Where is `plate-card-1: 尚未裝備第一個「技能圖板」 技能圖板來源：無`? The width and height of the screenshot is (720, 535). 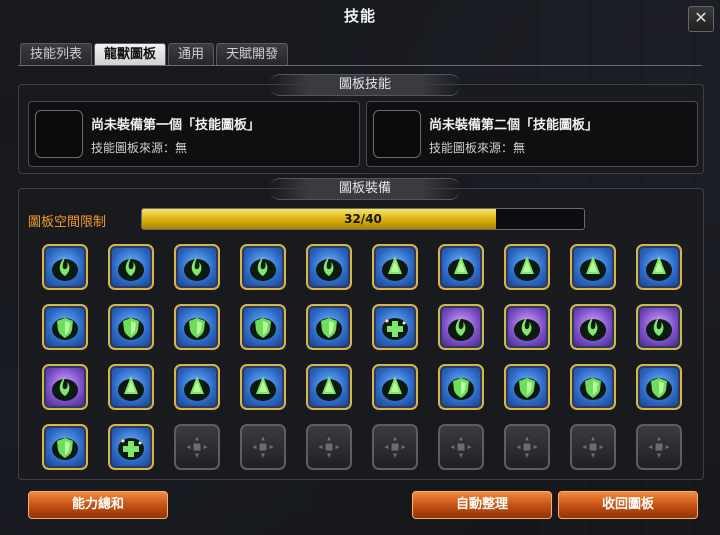 plate-card-1: 尚未裝備第一個「技能圖板」 技能圖板來源：無 is located at coordinates (194, 134).